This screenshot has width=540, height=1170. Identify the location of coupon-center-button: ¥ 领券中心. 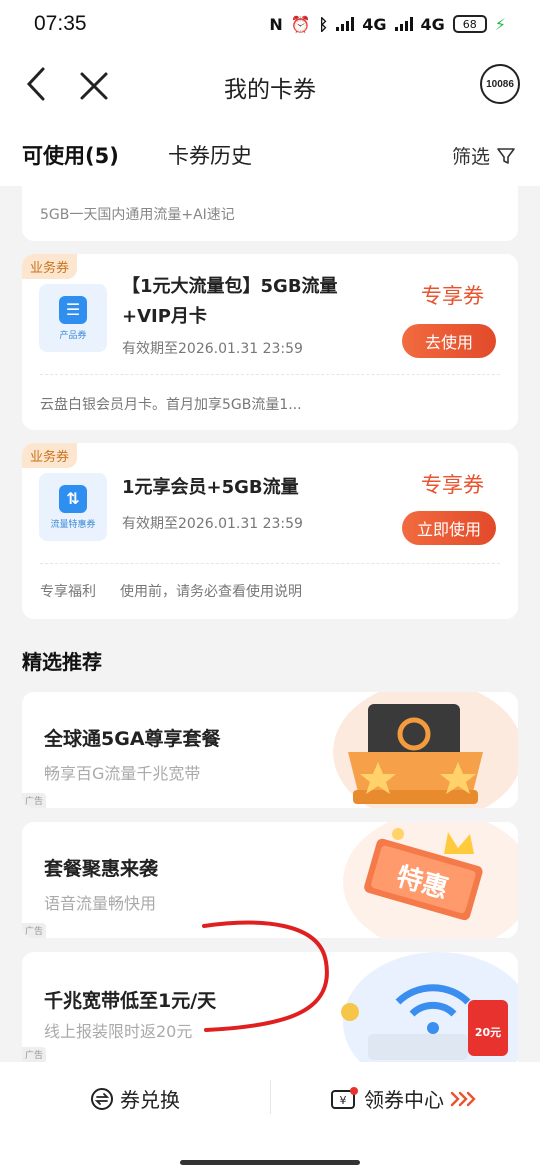
(403, 1098).